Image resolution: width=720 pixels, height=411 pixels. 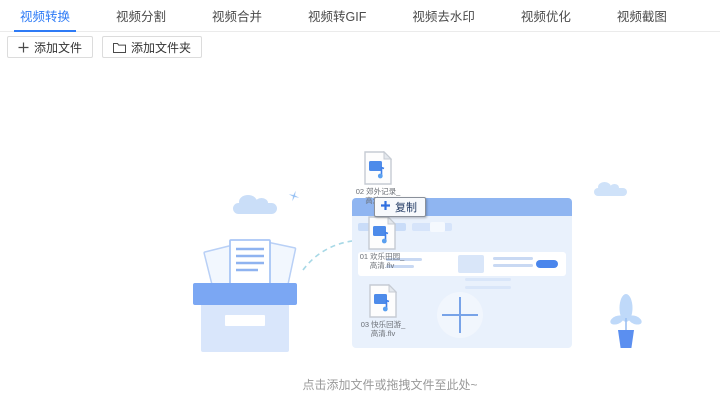 I want to click on add-folder-button: 添加文件夹, so click(x=152, y=47).